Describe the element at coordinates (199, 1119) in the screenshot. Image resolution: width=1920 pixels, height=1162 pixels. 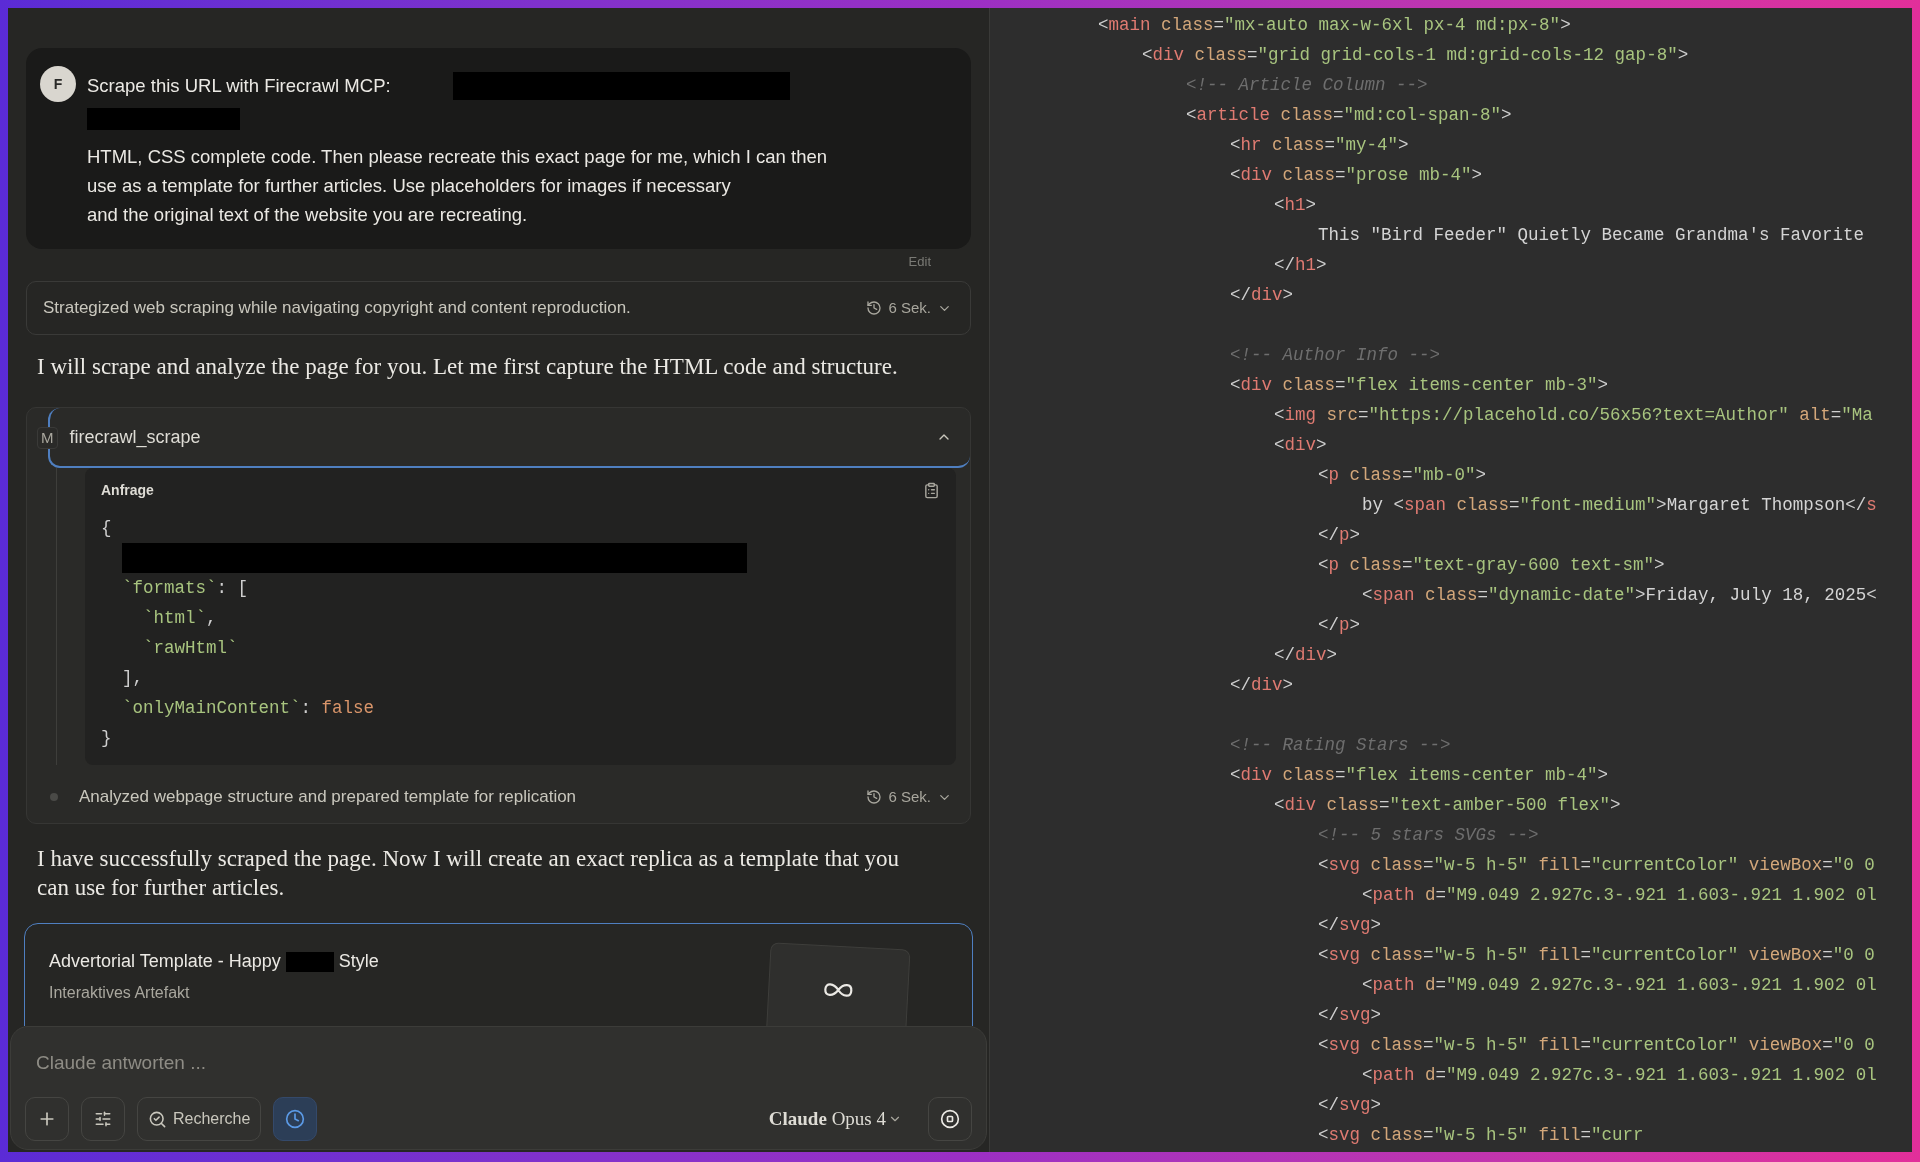
I see `research-button: Recherche` at that location.